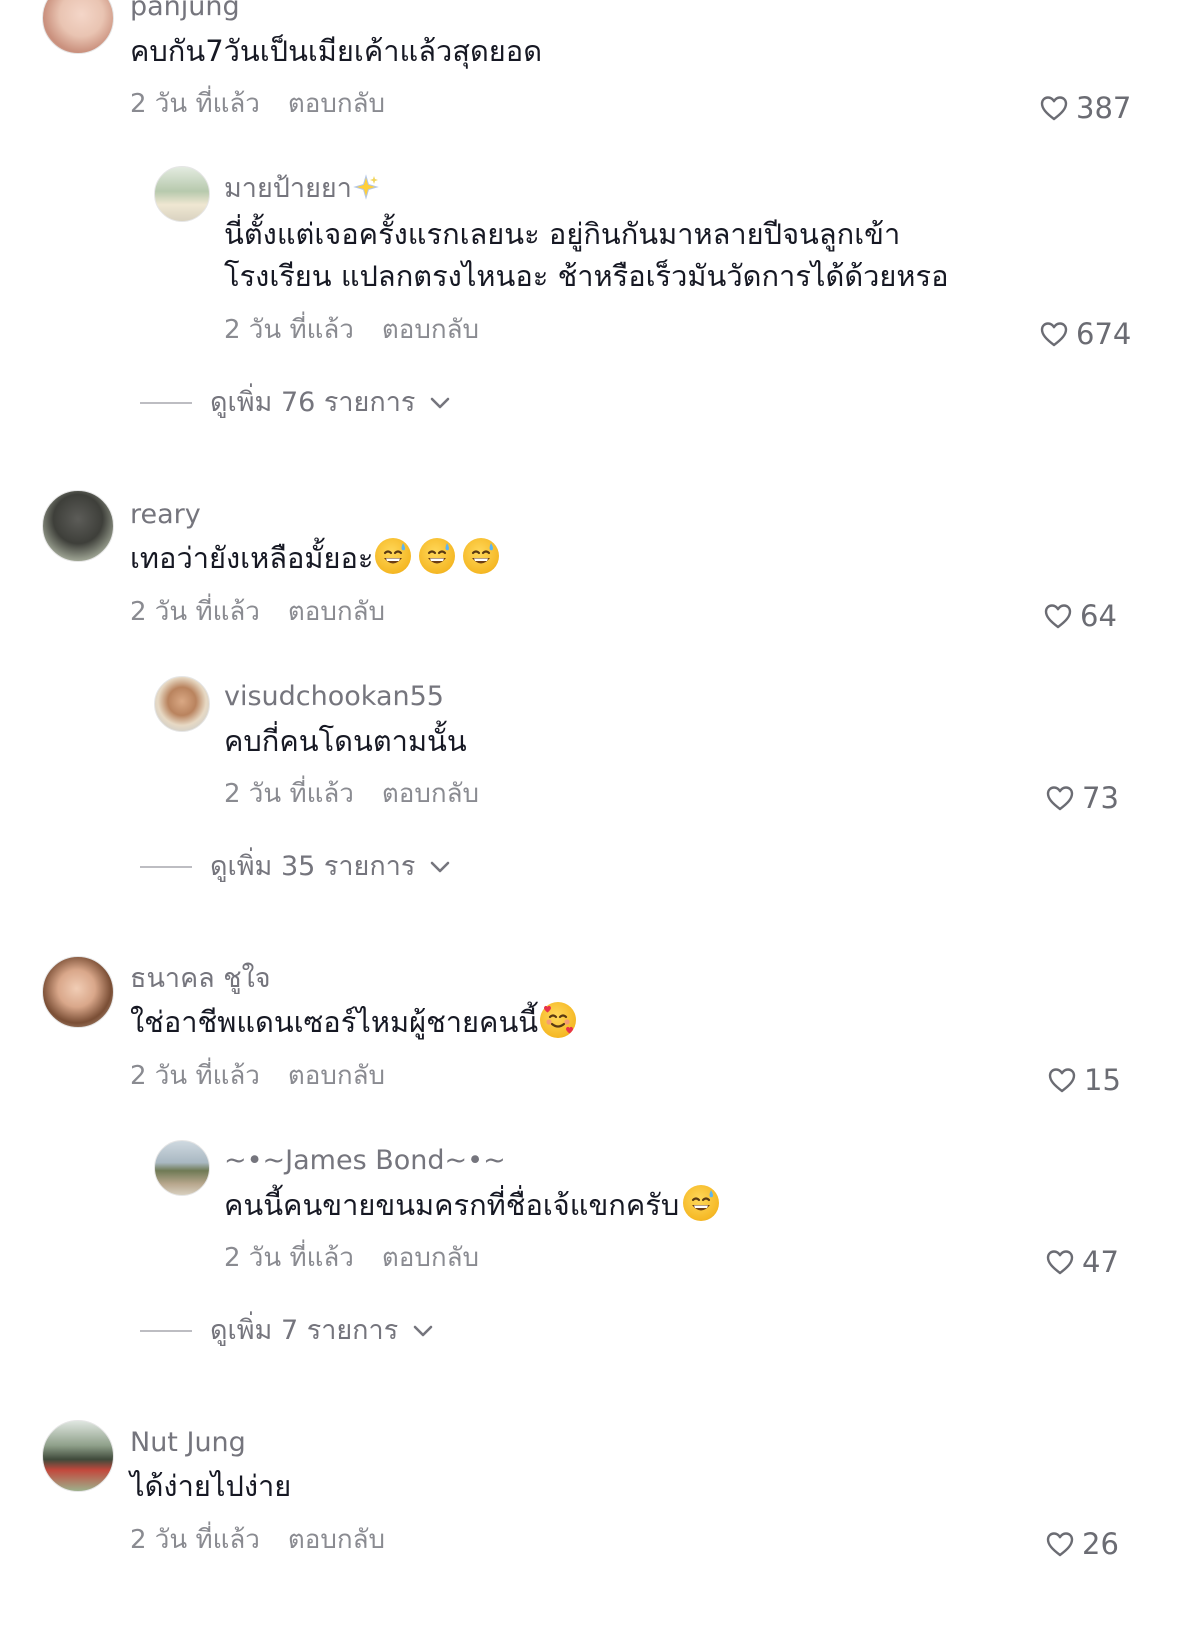 The height and width of the screenshot is (1629, 1200). I want to click on like-count: 387, so click(1104, 108).